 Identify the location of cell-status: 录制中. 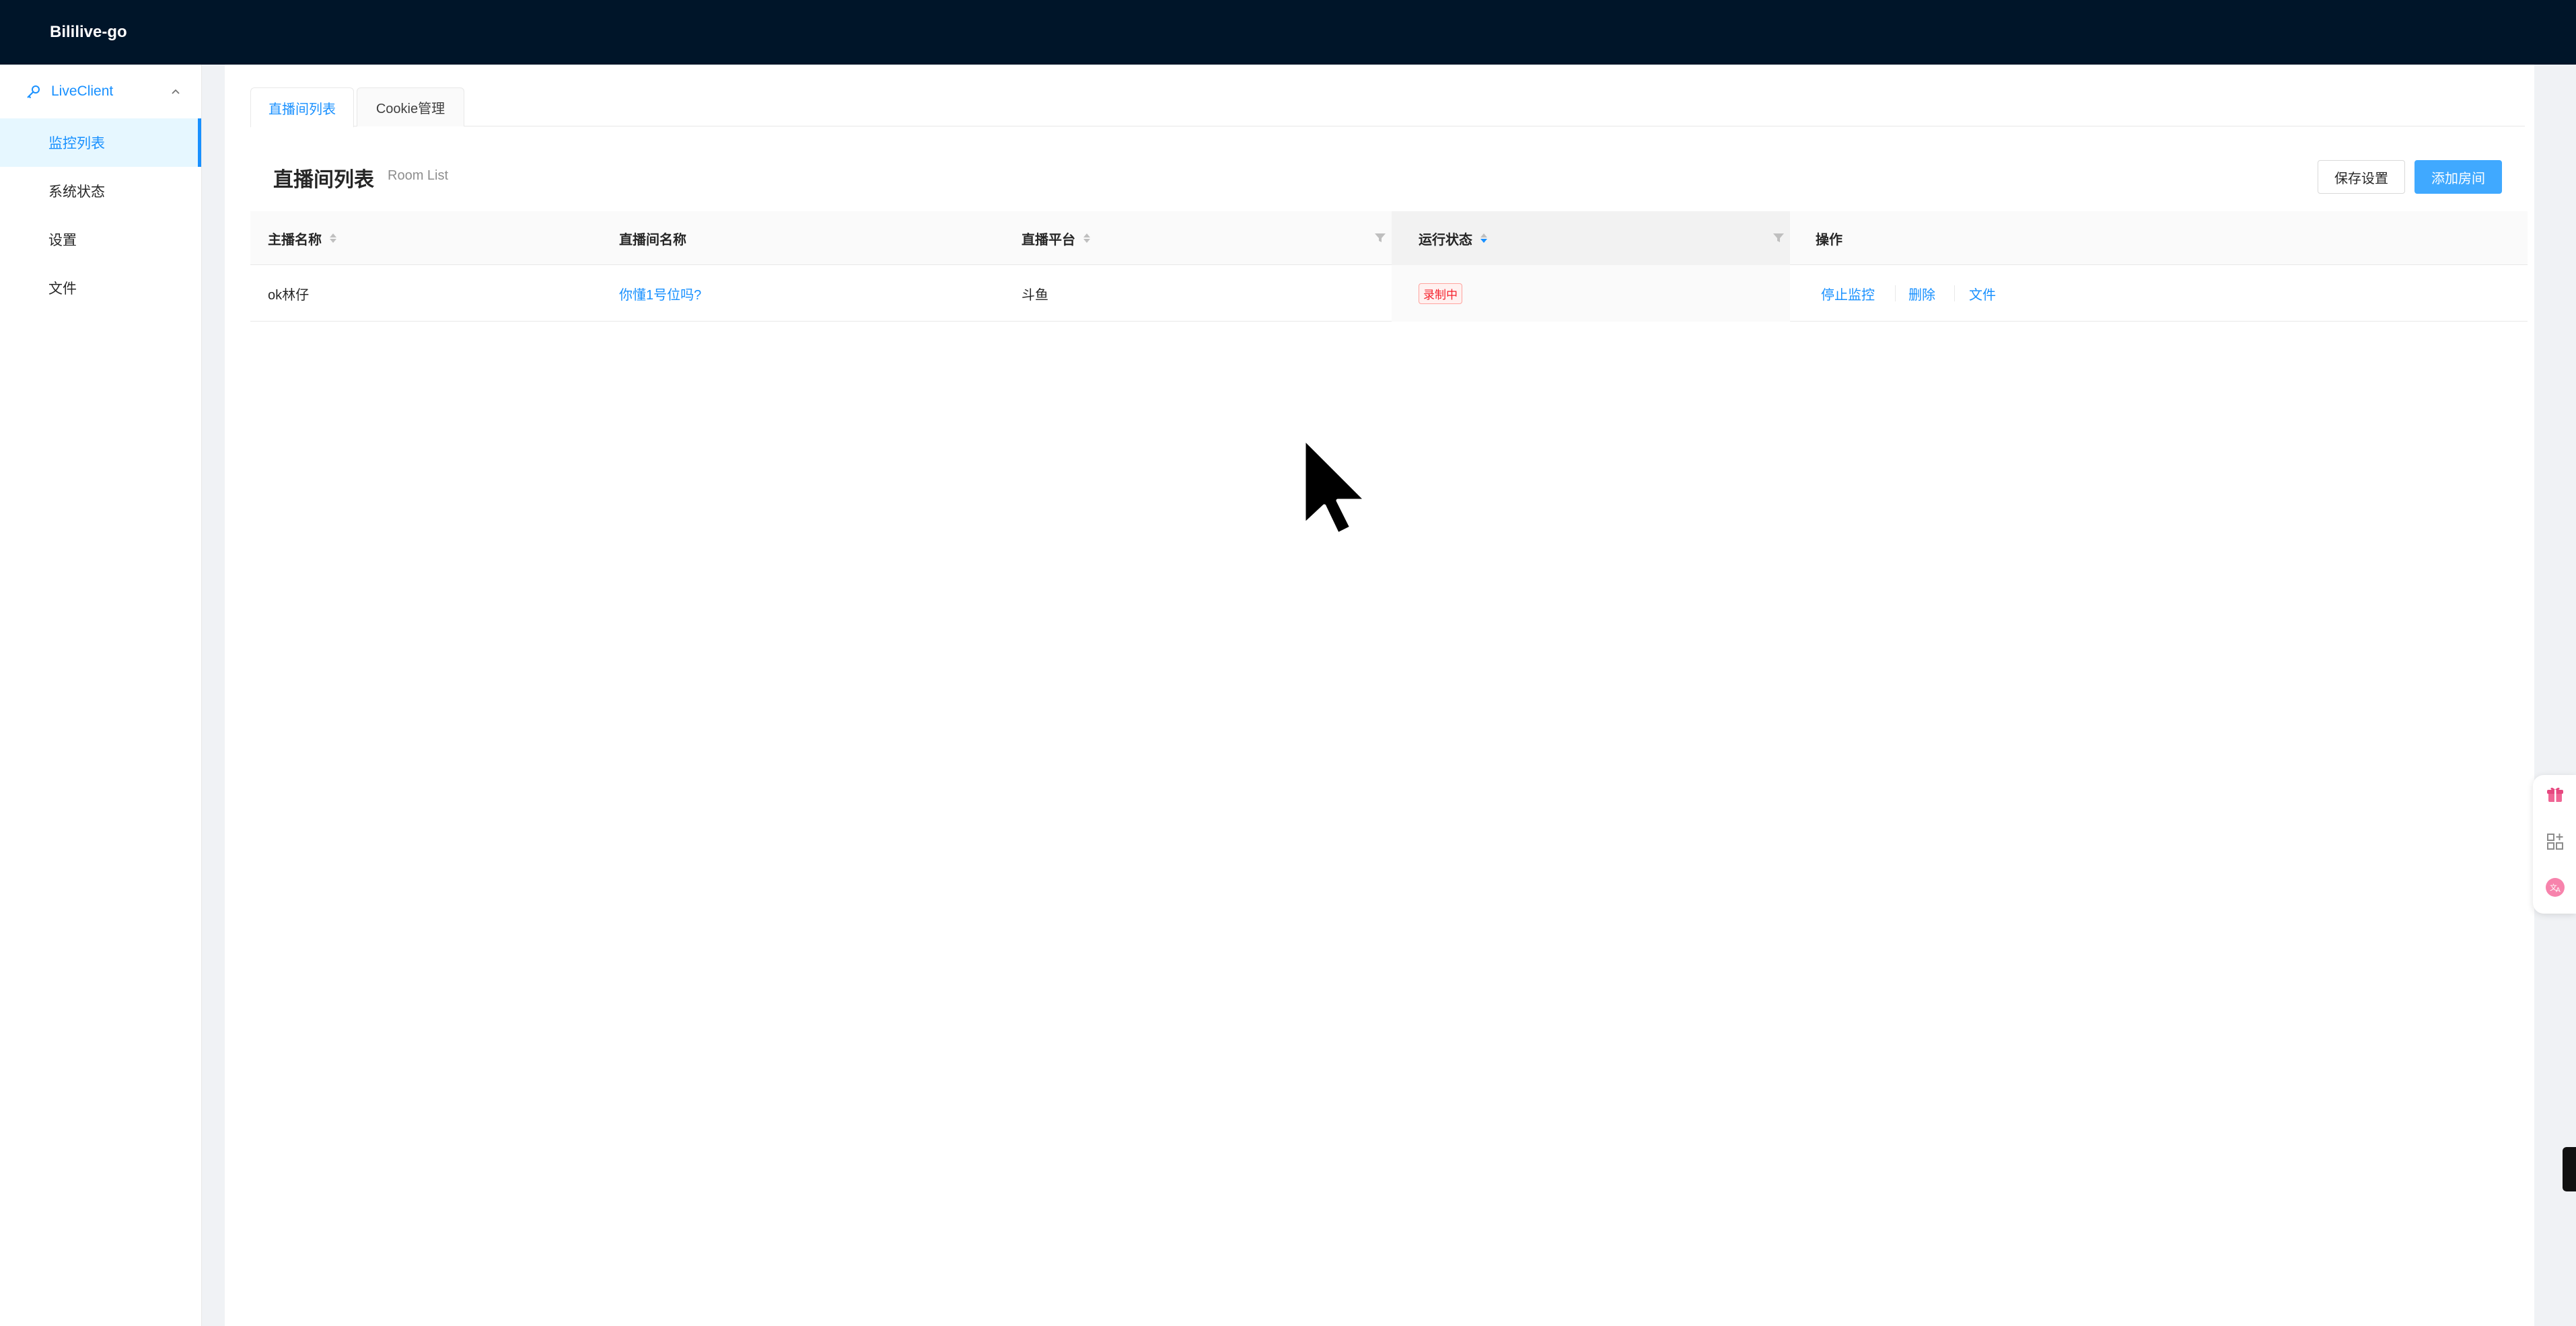
(1440, 293).